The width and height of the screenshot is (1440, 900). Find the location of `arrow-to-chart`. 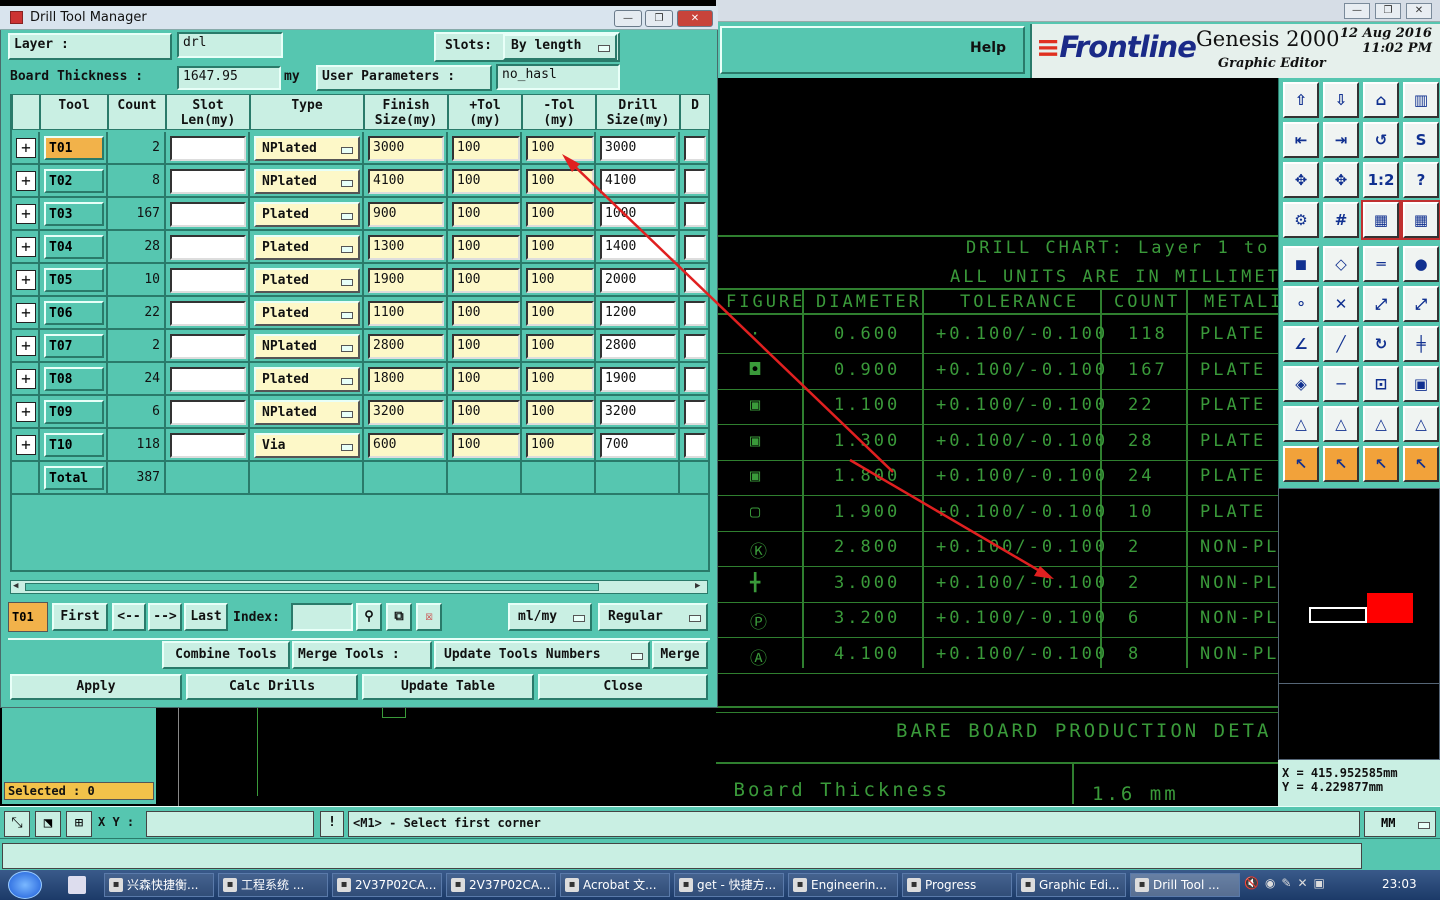

arrow-to-chart is located at coordinates (950, 518).